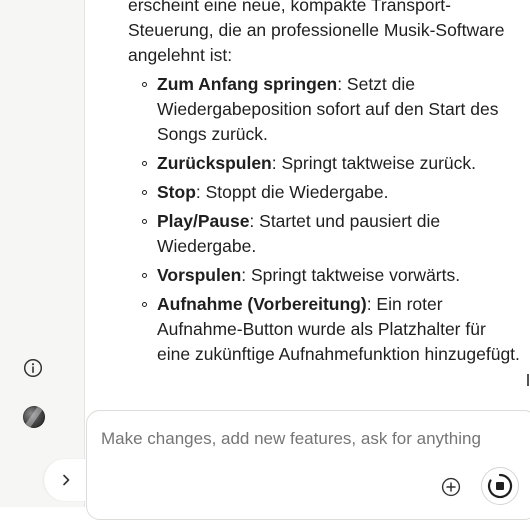 The image size is (530, 520). What do you see at coordinates (34, 417) in the screenshot?
I see `avatar` at bounding box center [34, 417].